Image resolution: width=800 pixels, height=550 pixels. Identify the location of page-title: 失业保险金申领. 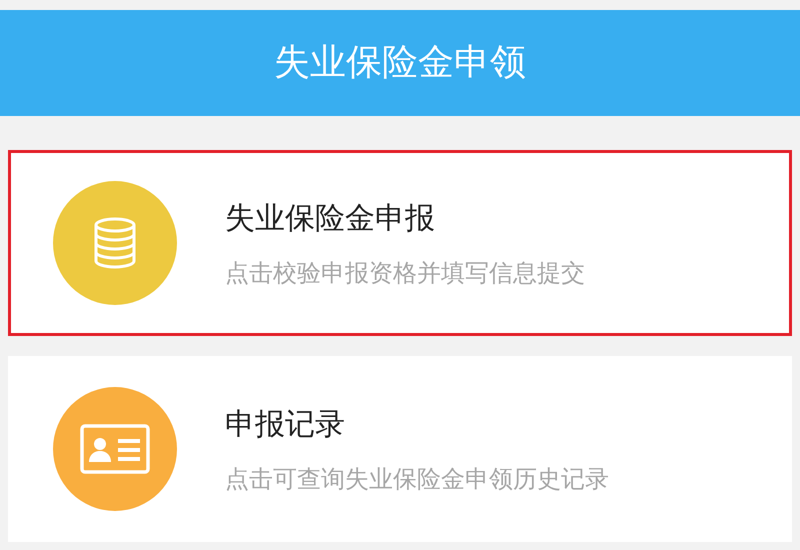
(400, 63).